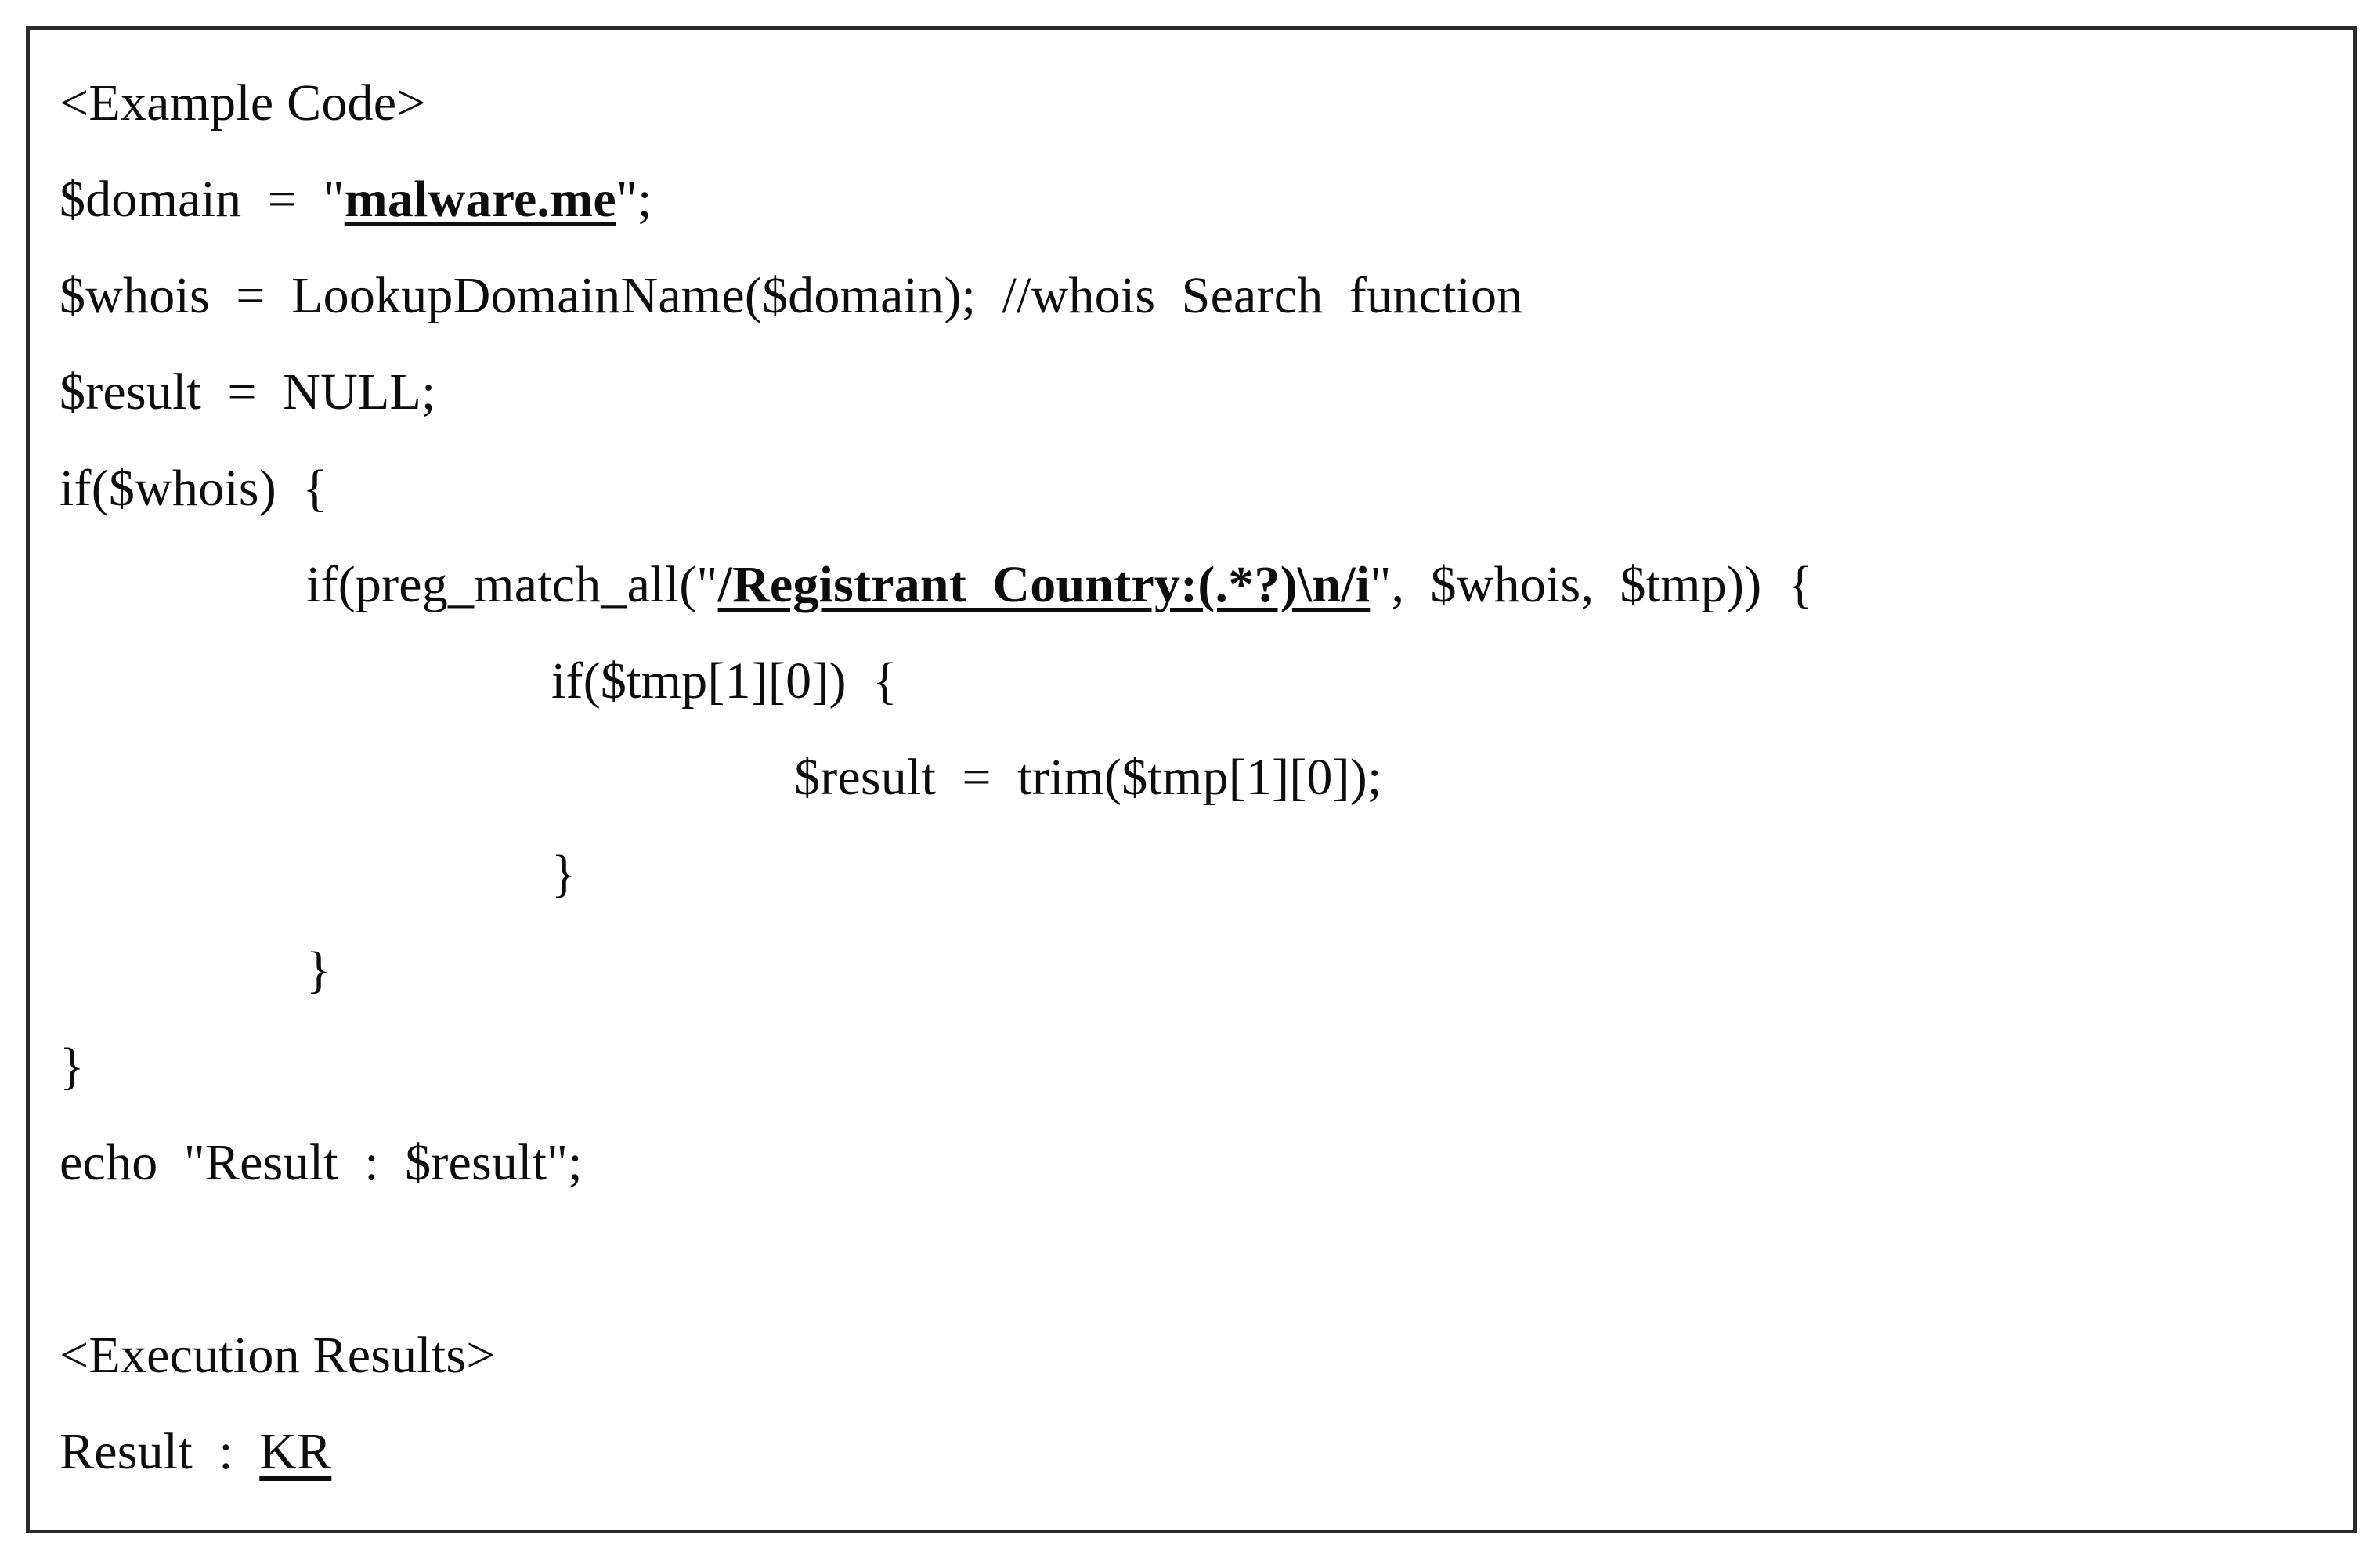  Describe the element at coordinates (1203, 970) in the screenshot. I see `code-line-close-brace-middle: }` at that location.